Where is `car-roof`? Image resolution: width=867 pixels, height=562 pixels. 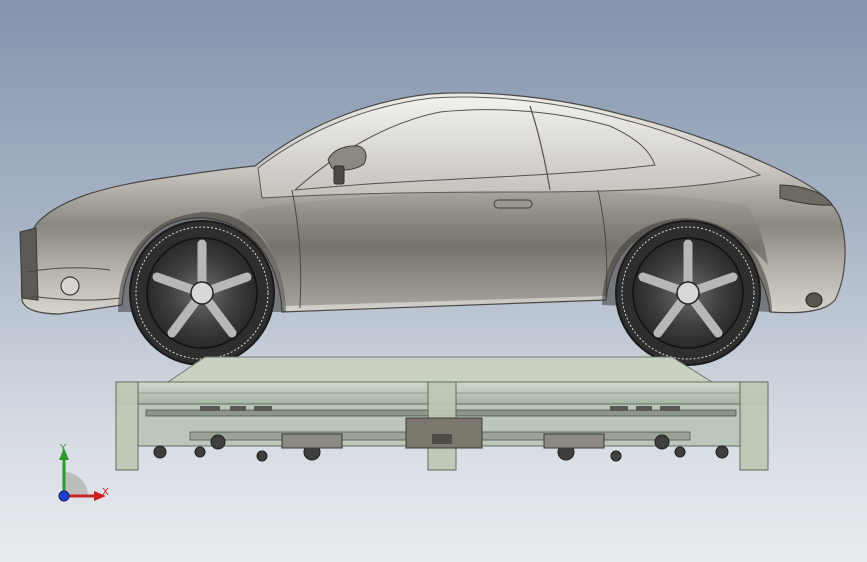 car-roof is located at coordinates (509, 147).